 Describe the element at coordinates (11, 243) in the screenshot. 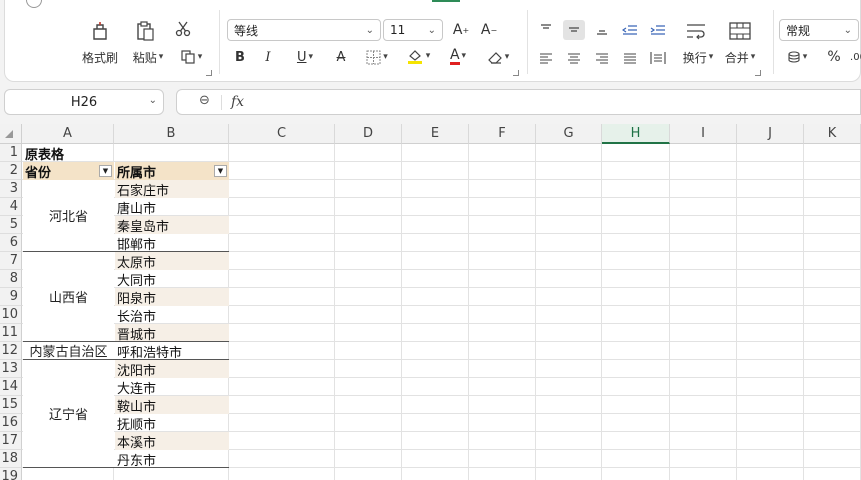

I see `row-header-6: 6` at that location.